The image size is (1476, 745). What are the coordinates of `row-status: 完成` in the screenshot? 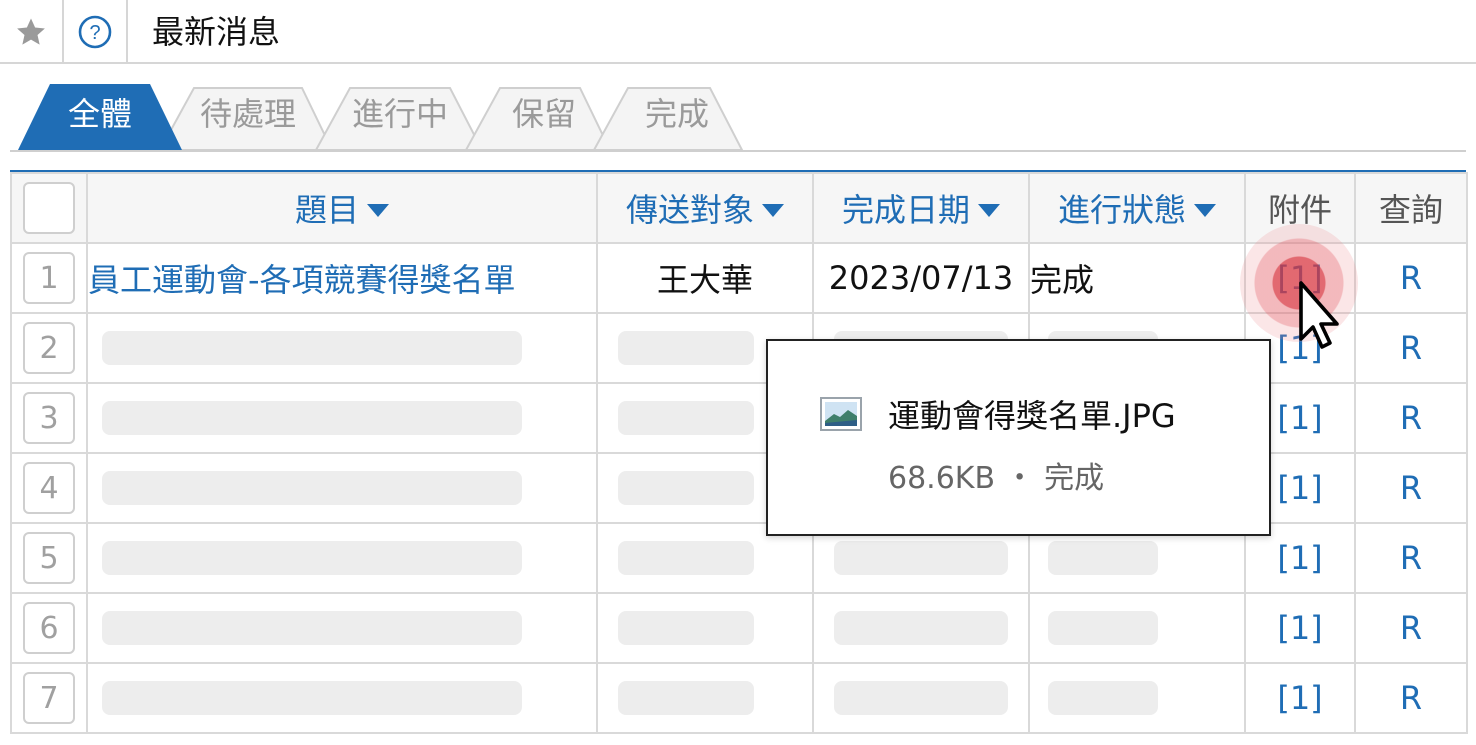 It's located at (1137, 278).